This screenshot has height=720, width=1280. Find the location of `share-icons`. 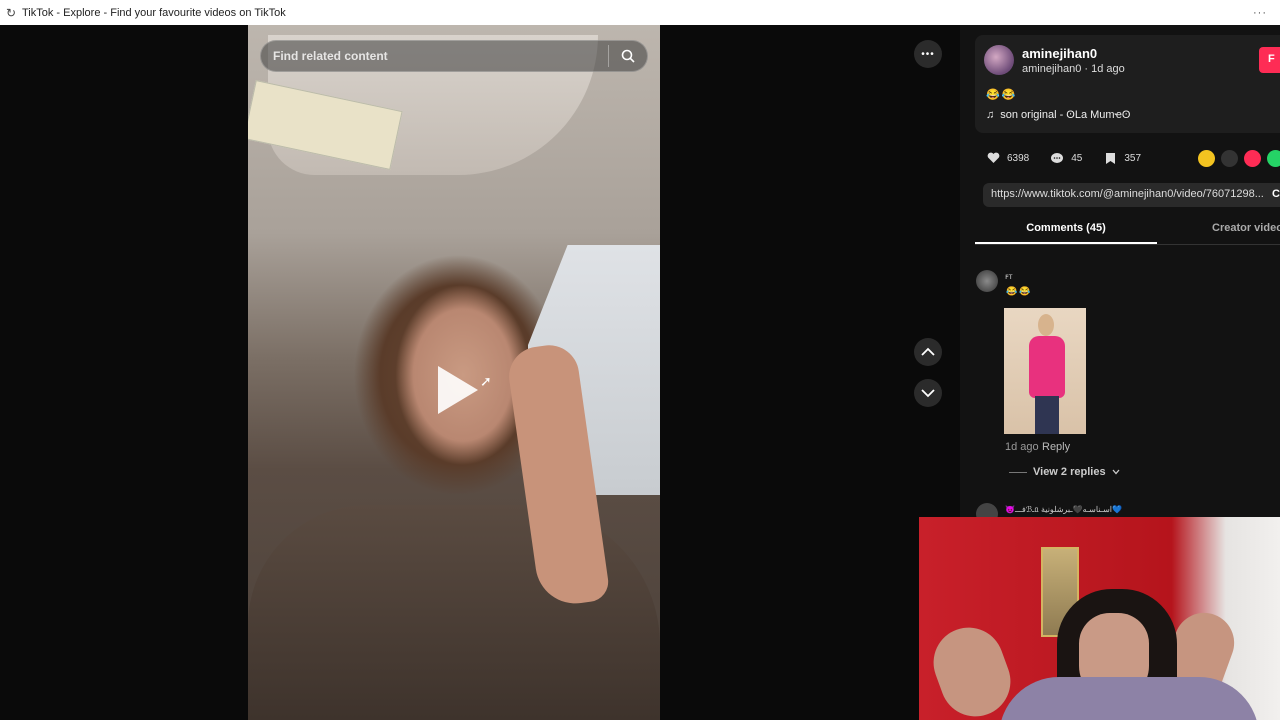

share-icons is located at coordinates (1239, 158).